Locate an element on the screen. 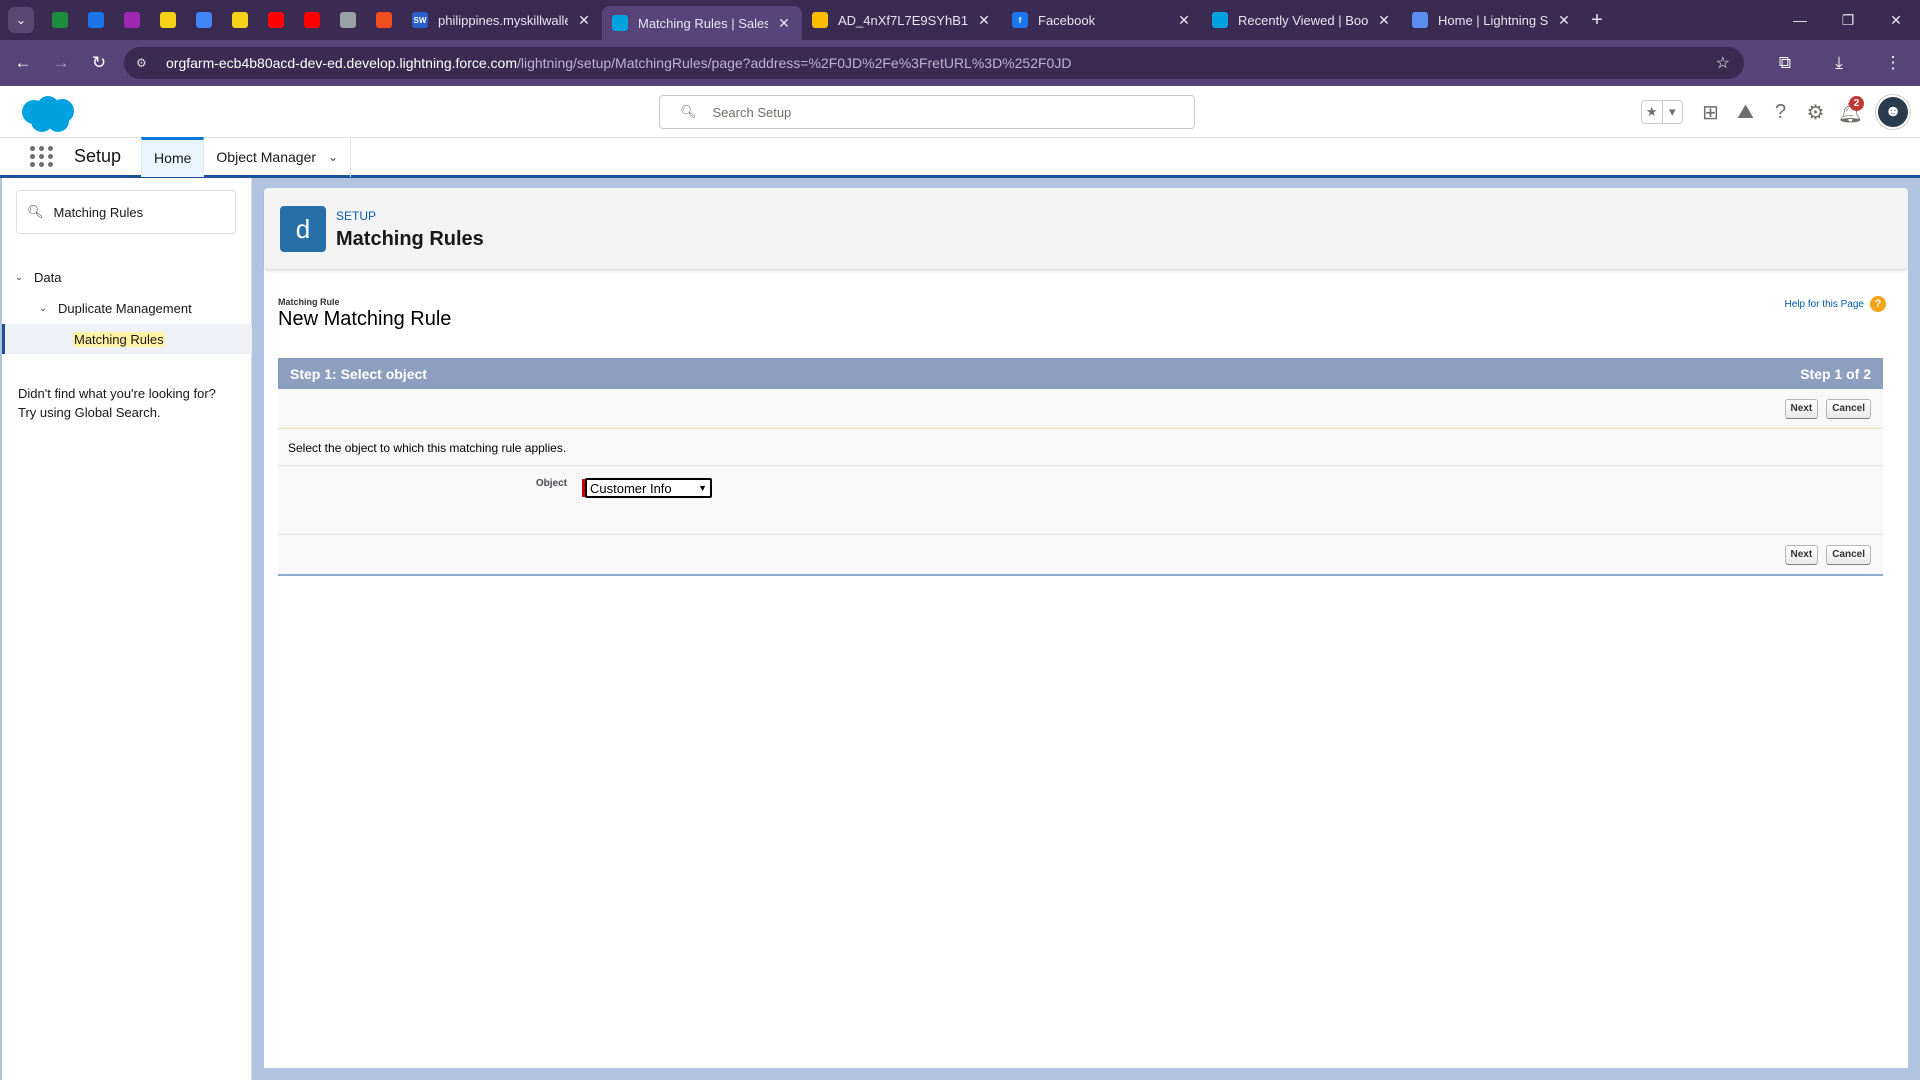 The image size is (1920, 1080). extensions-icon: ⧉ is located at coordinates (1785, 63).